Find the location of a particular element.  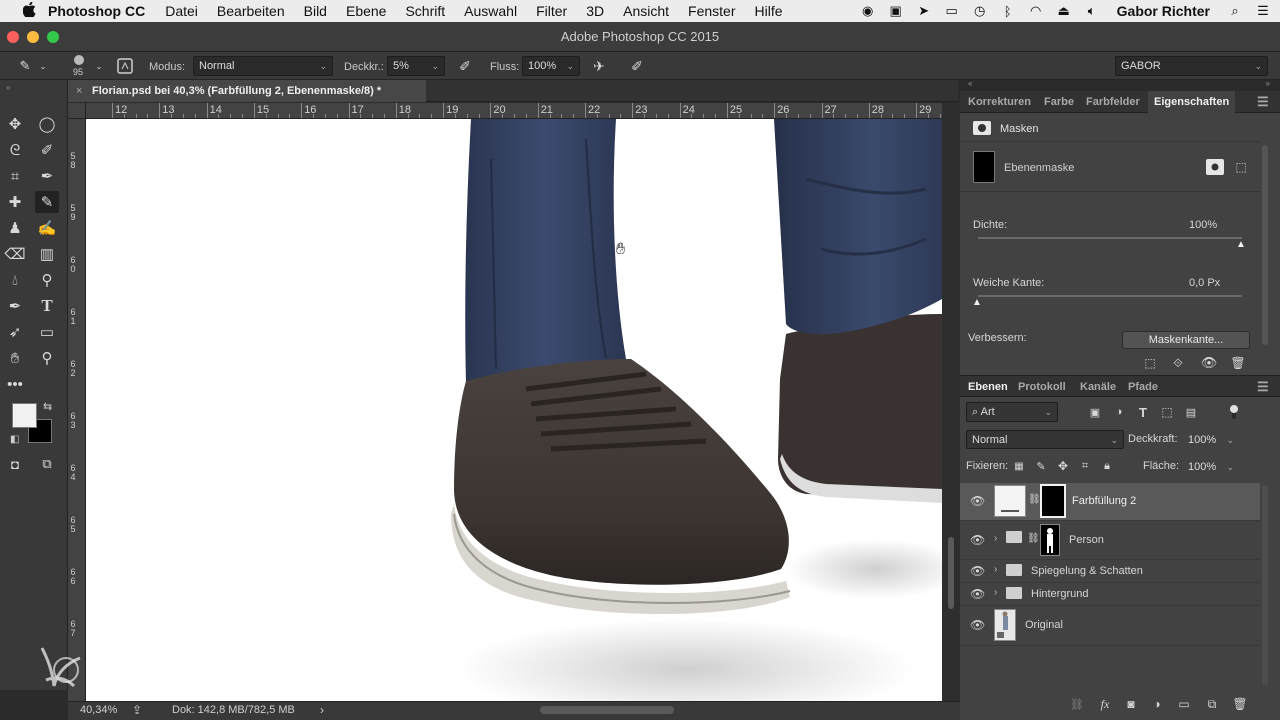

pen-tool-icon: ✒ is located at coordinates (15, 306).